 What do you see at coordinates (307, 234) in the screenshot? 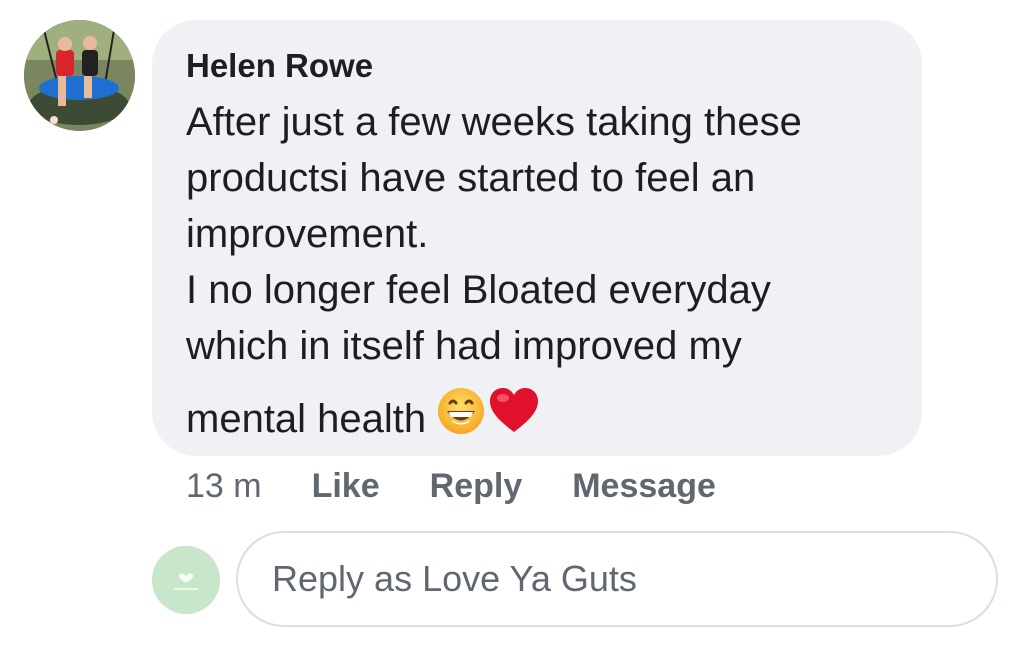
I see `comment-text-line: improvement.` at bounding box center [307, 234].